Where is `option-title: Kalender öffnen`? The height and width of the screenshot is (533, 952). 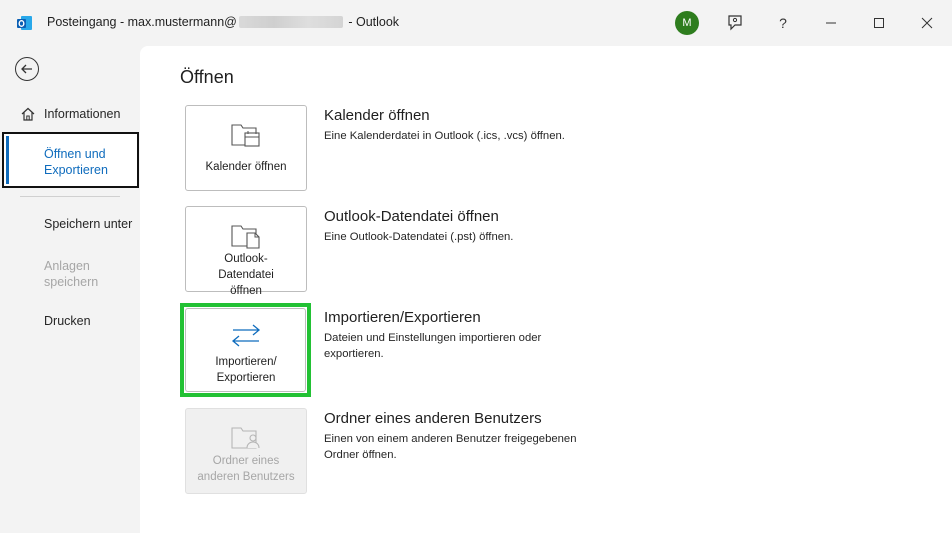
option-title: Kalender öffnen is located at coordinates (377, 115).